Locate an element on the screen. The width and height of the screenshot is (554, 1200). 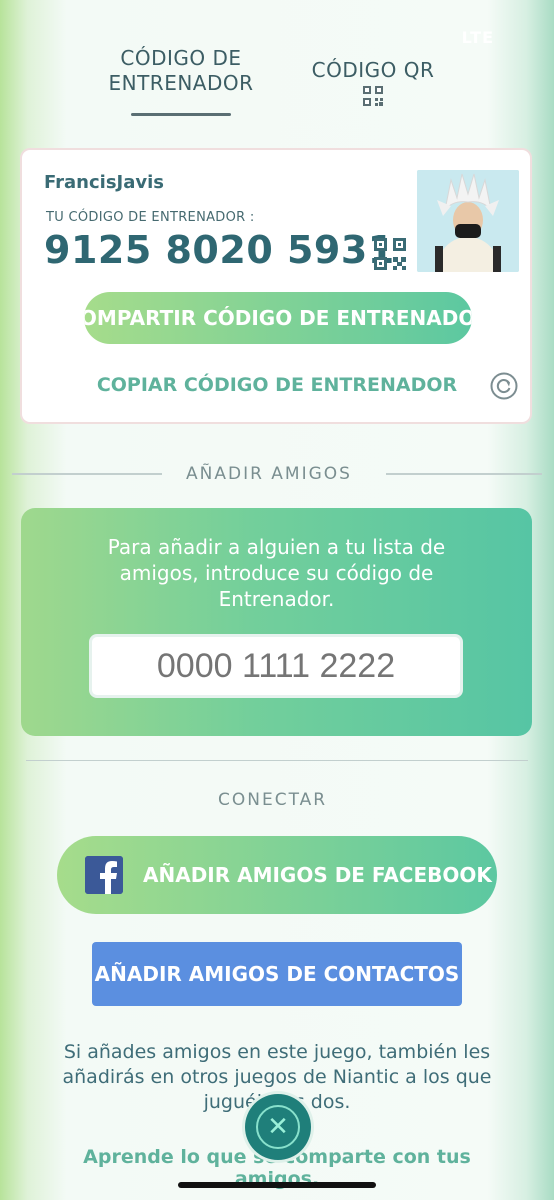
refresh-icon is located at coordinates (504, 386).